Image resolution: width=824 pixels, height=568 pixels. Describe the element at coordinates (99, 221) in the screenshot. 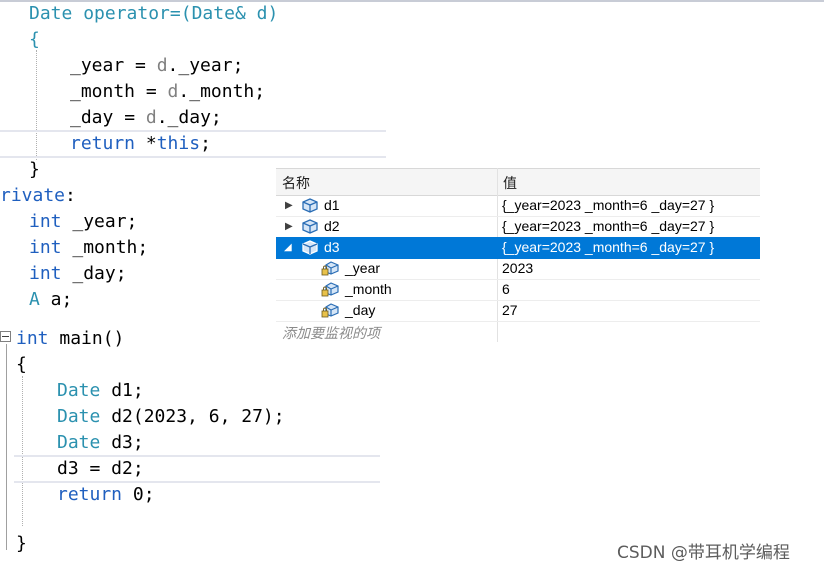

I see `member-token: _year;` at that location.